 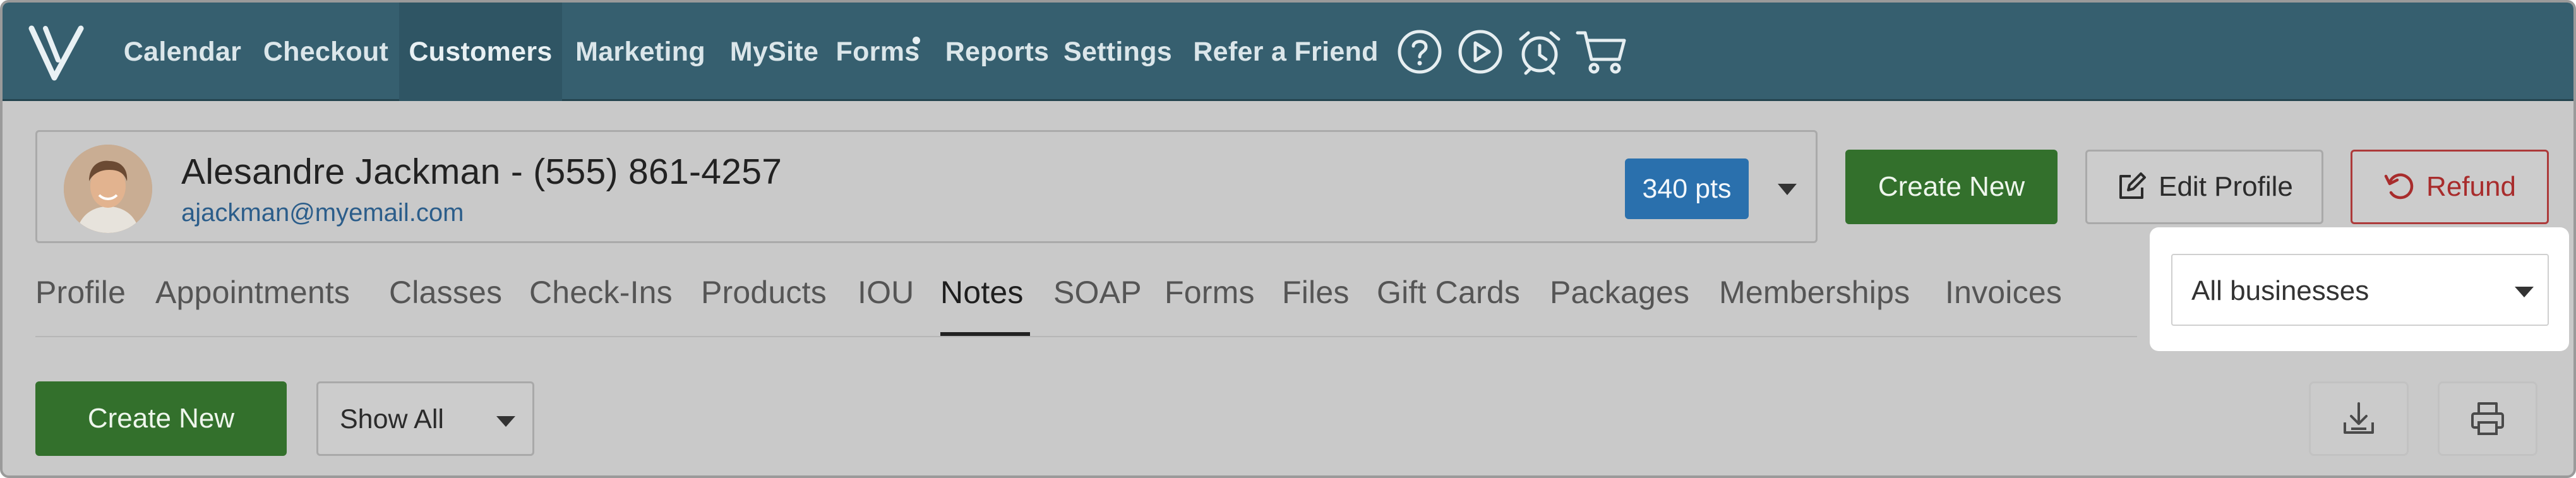 I want to click on tab-memberships: Memberships, so click(x=1814, y=292).